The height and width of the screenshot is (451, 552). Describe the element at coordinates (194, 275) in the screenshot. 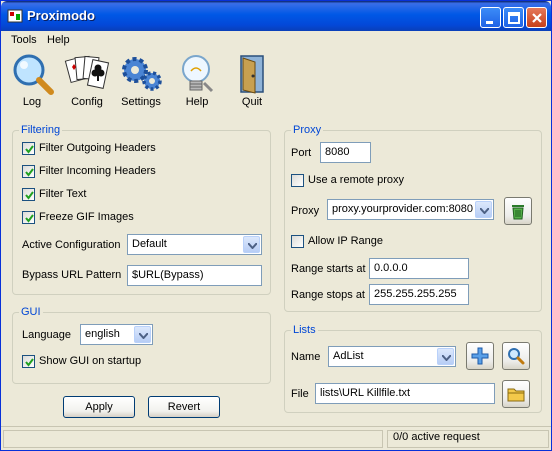

I see `bypass-url-input: $URL(Bypass)` at that location.